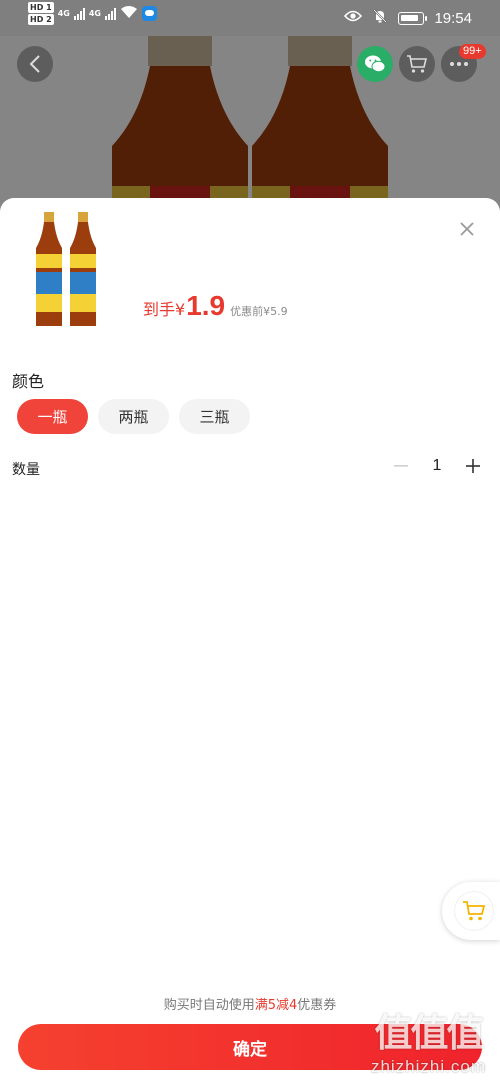  I want to click on wechat-icon, so click(375, 64).